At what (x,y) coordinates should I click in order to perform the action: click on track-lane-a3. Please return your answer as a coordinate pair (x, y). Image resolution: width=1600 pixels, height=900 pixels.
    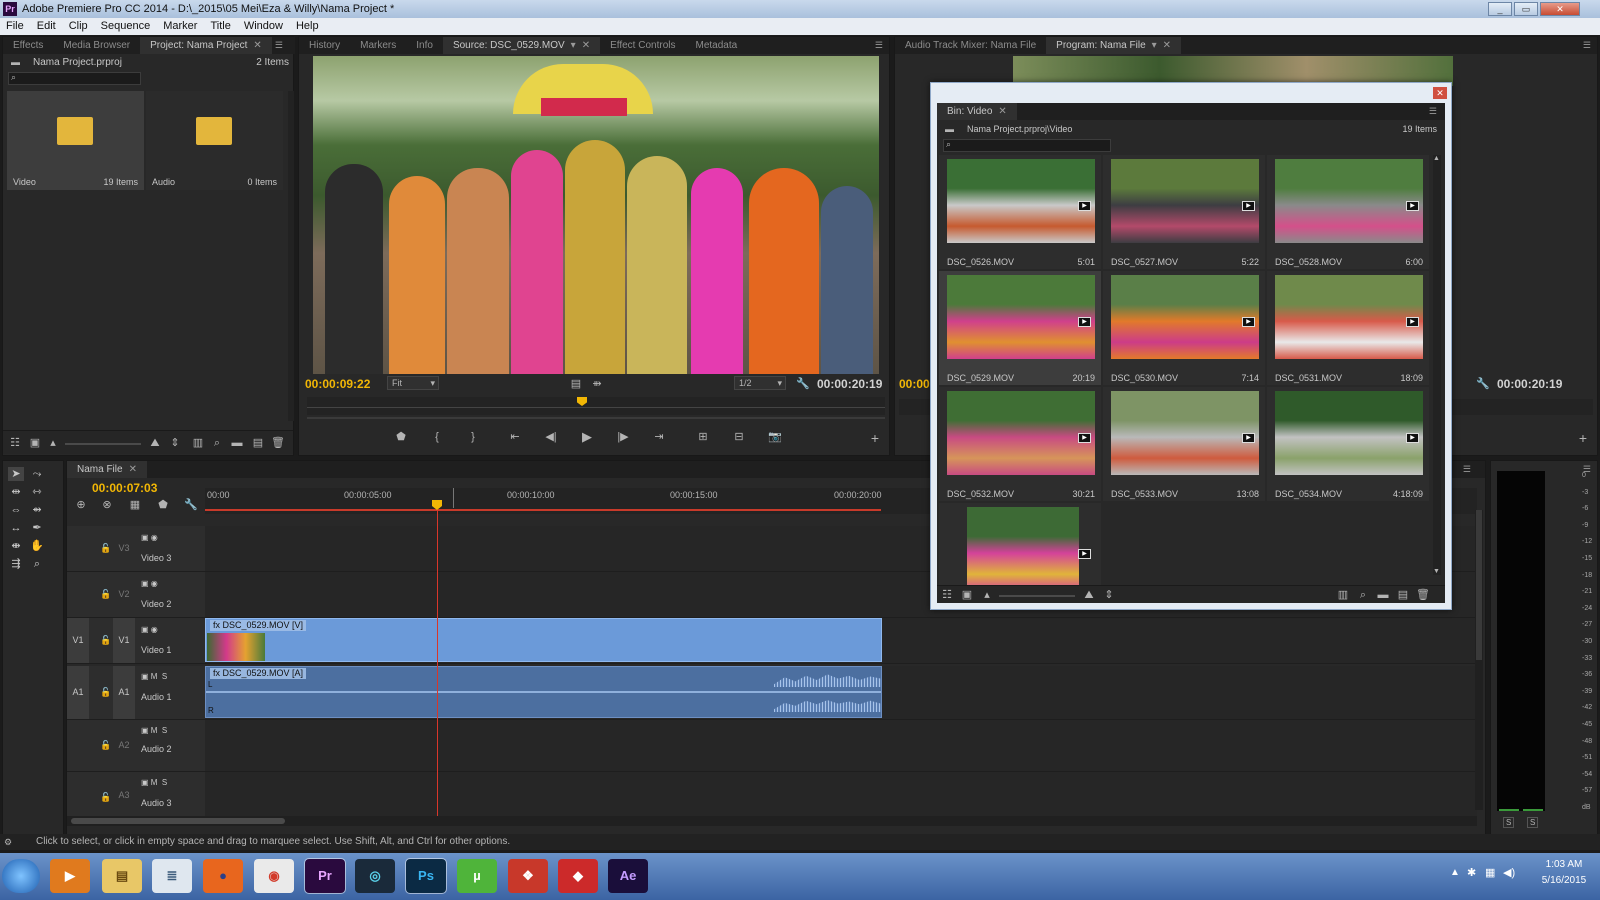
    Looking at the image, I should click on (841, 796).